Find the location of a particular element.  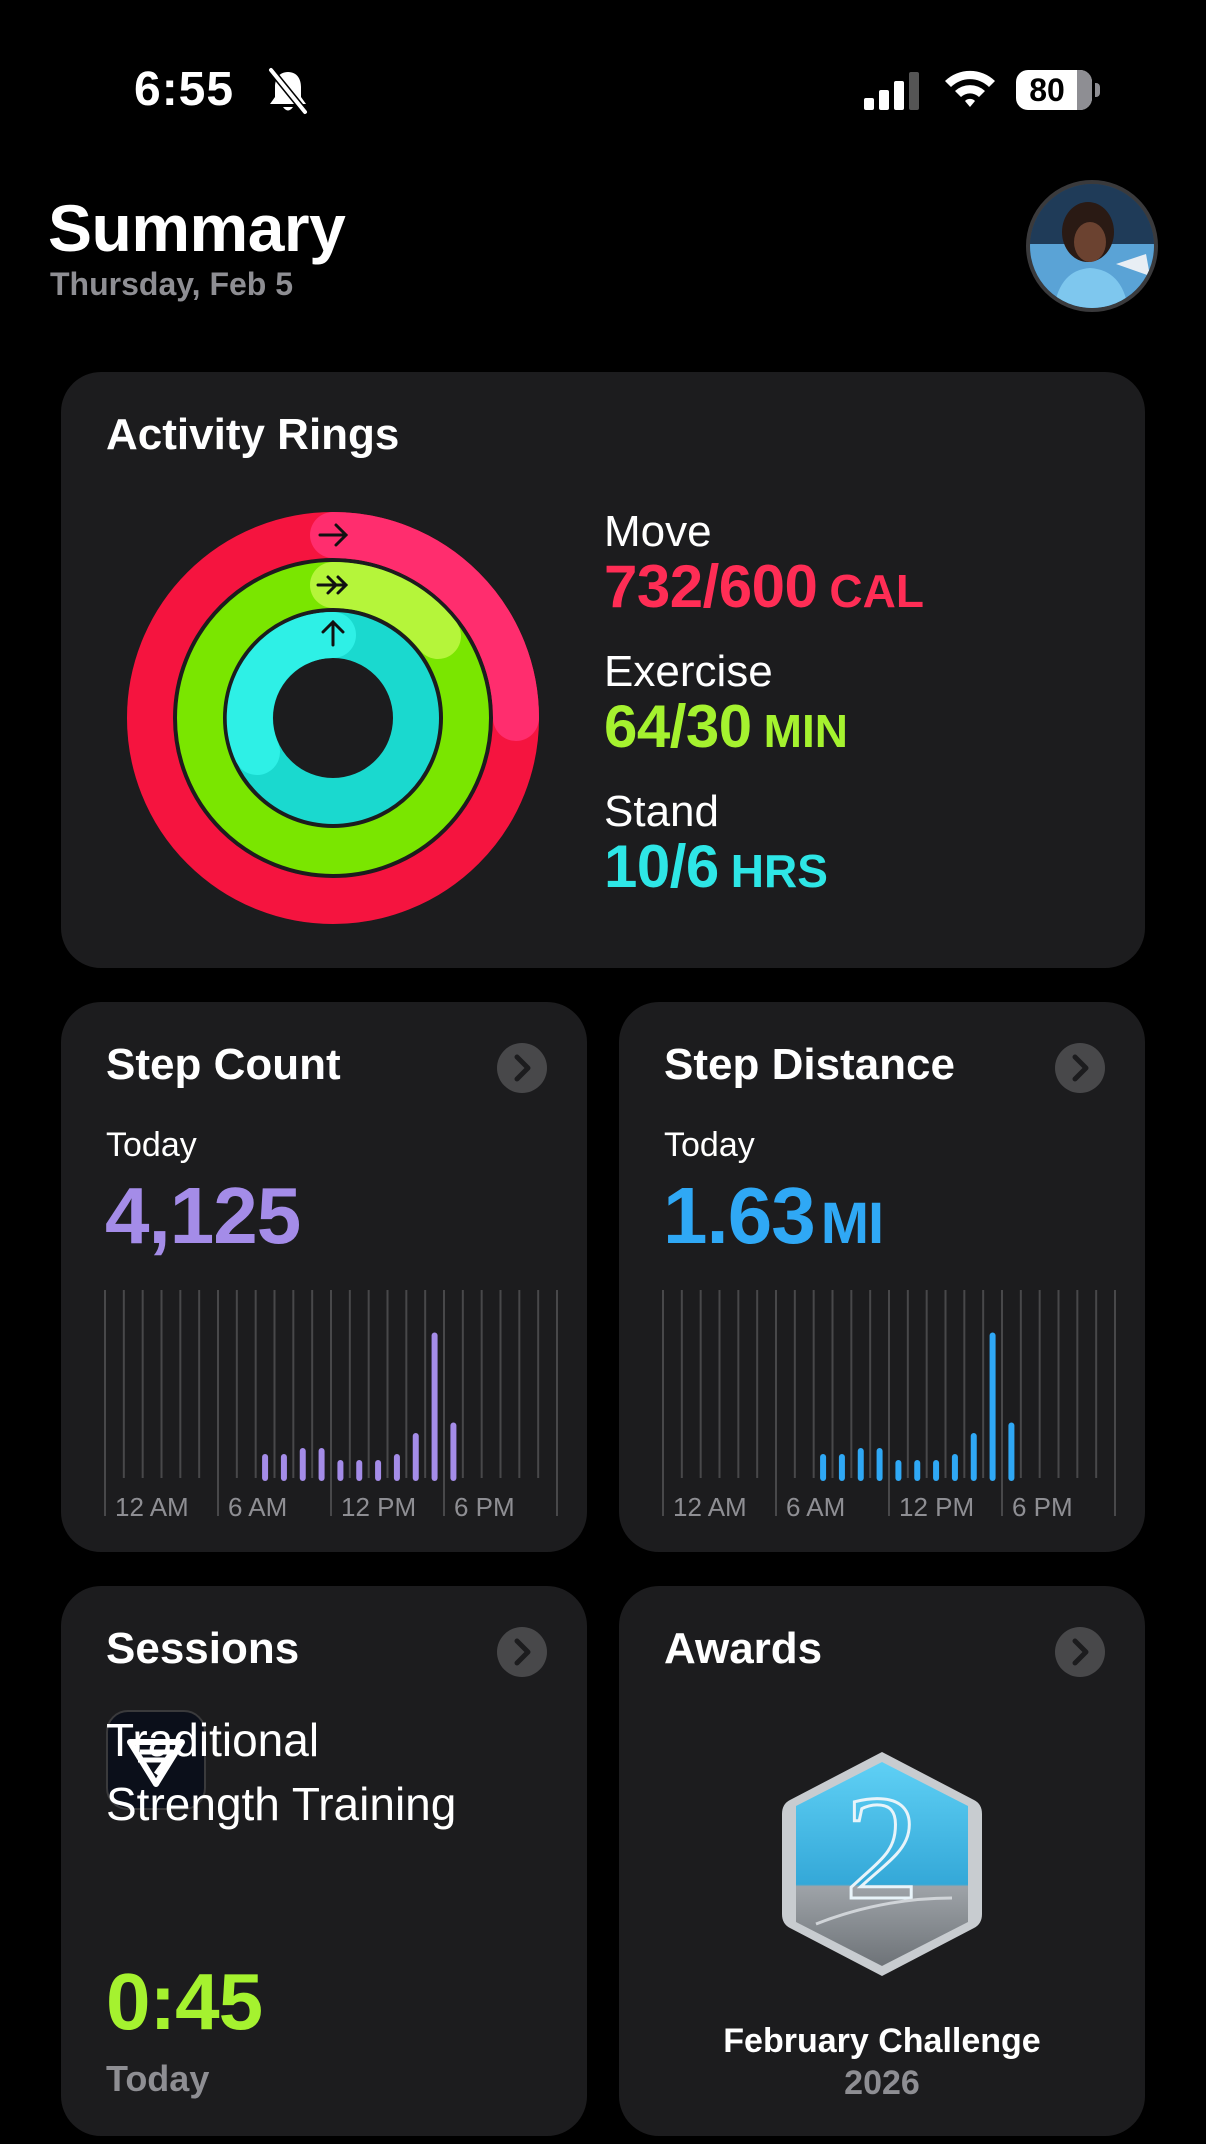

bell-slash-icon is located at coordinates (288, 91).